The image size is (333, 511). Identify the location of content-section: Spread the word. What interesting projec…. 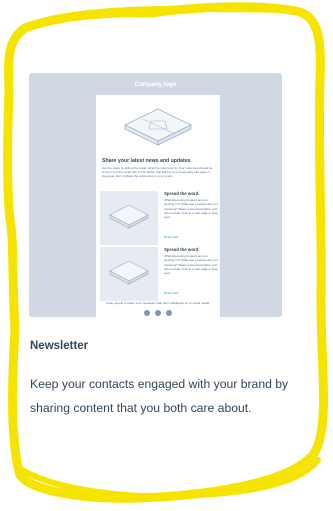
(159, 219).